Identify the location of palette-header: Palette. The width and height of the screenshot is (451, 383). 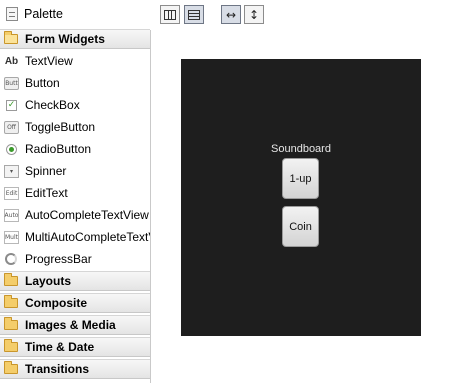
(75, 14).